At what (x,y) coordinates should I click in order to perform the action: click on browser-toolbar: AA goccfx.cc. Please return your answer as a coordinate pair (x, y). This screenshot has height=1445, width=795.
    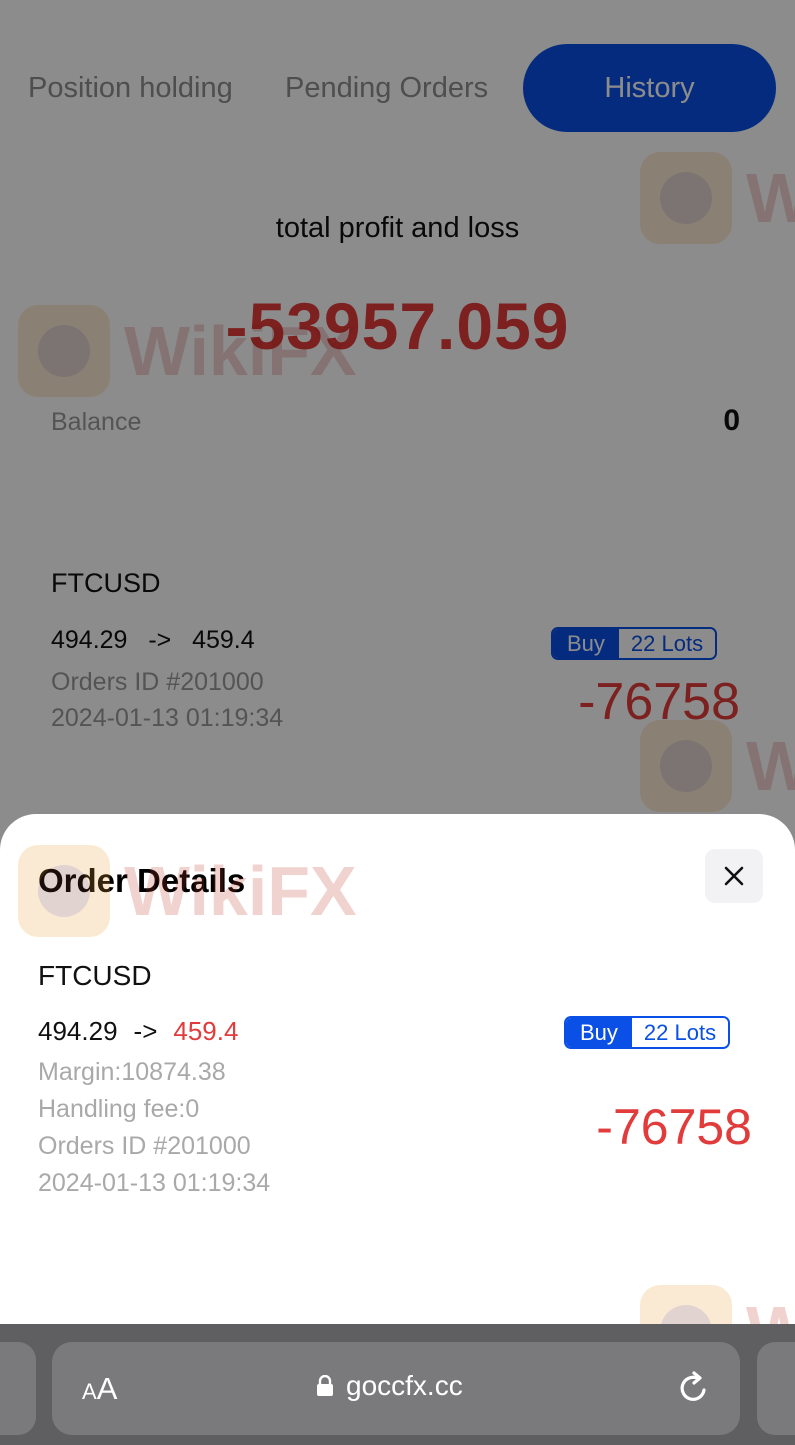
    Looking at the image, I should click on (397, 1384).